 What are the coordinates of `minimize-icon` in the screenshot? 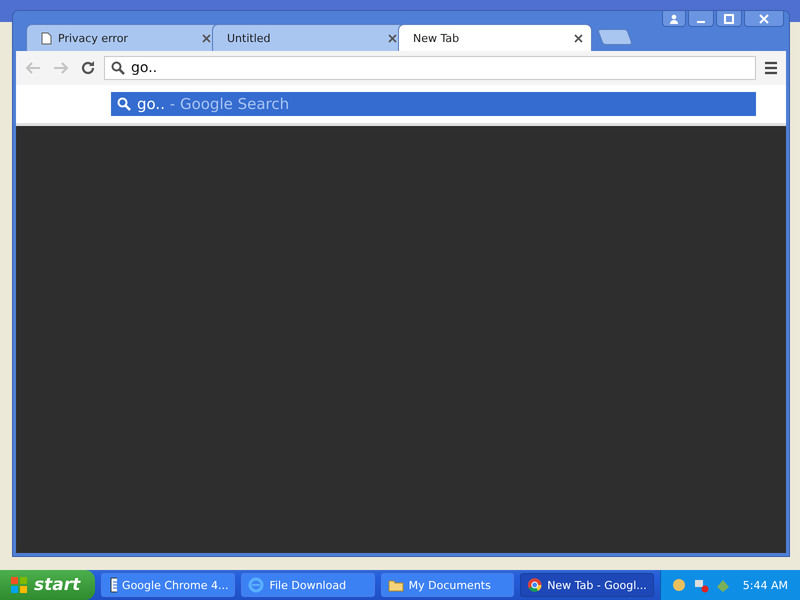 It's located at (701, 21).